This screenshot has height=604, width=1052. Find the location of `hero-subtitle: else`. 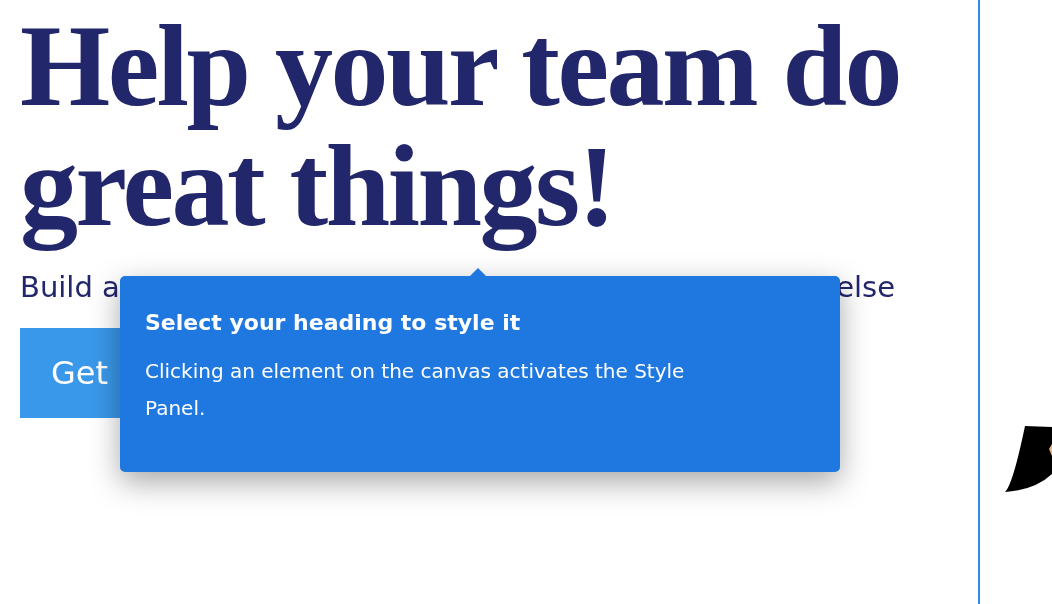

hero-subtitle: else is located at coordinates (865, 287).